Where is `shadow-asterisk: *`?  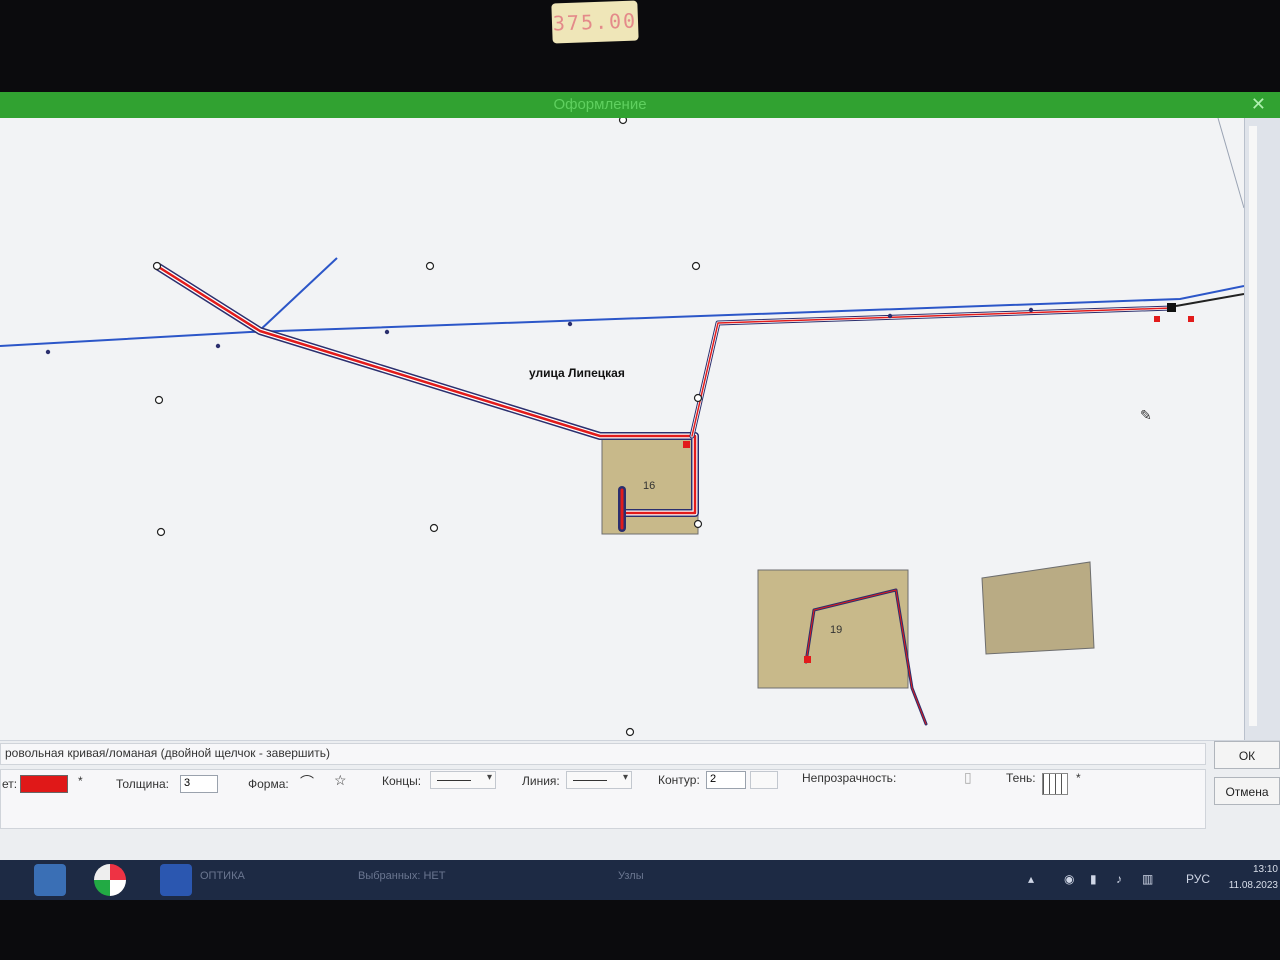 shadow-asterisk: * is located at coordinates (1078, 778).